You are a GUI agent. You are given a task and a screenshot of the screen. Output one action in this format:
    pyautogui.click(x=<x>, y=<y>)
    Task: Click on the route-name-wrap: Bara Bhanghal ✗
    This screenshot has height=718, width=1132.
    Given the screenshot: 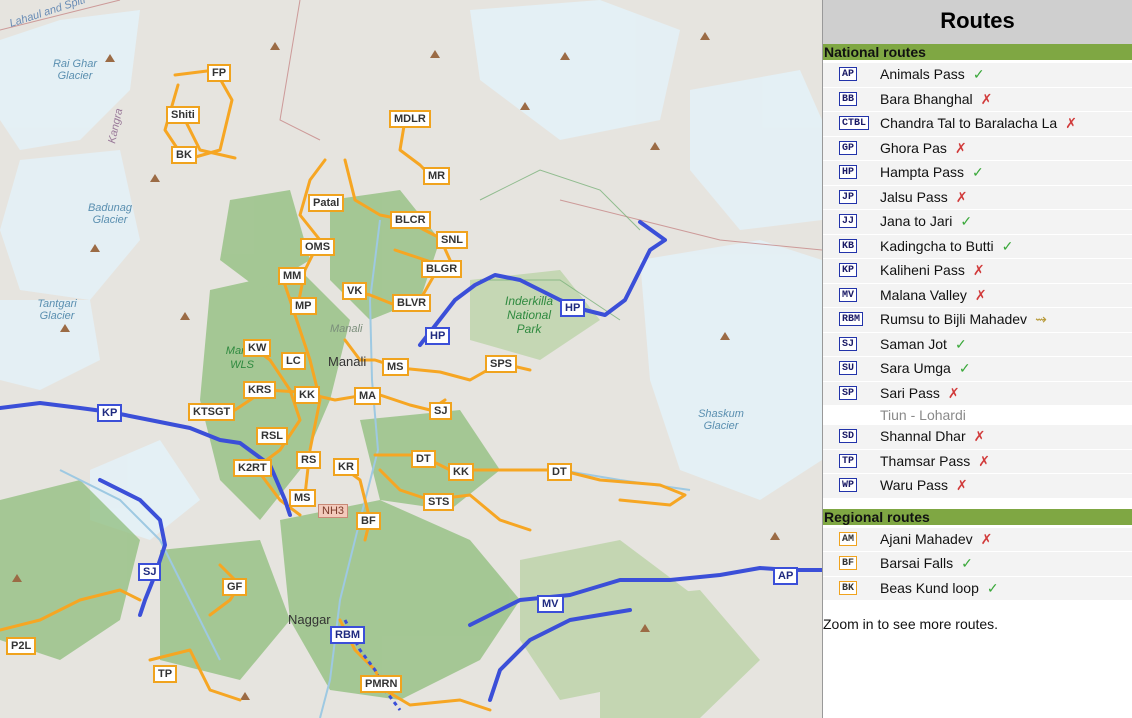 What is the action you would take?
    pyautogui.click(x=936, y=99)
    